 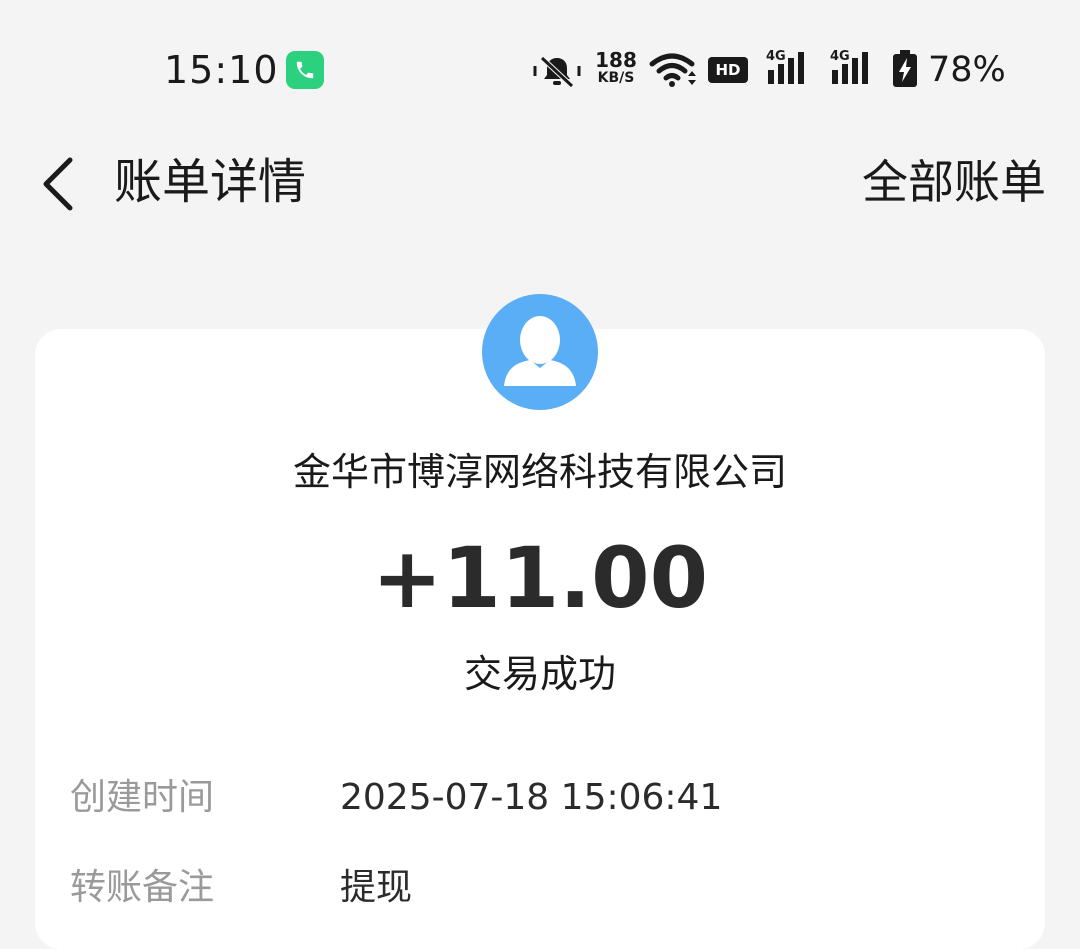 I want to click on hd-icon: HD, so click(x=728, y=70).